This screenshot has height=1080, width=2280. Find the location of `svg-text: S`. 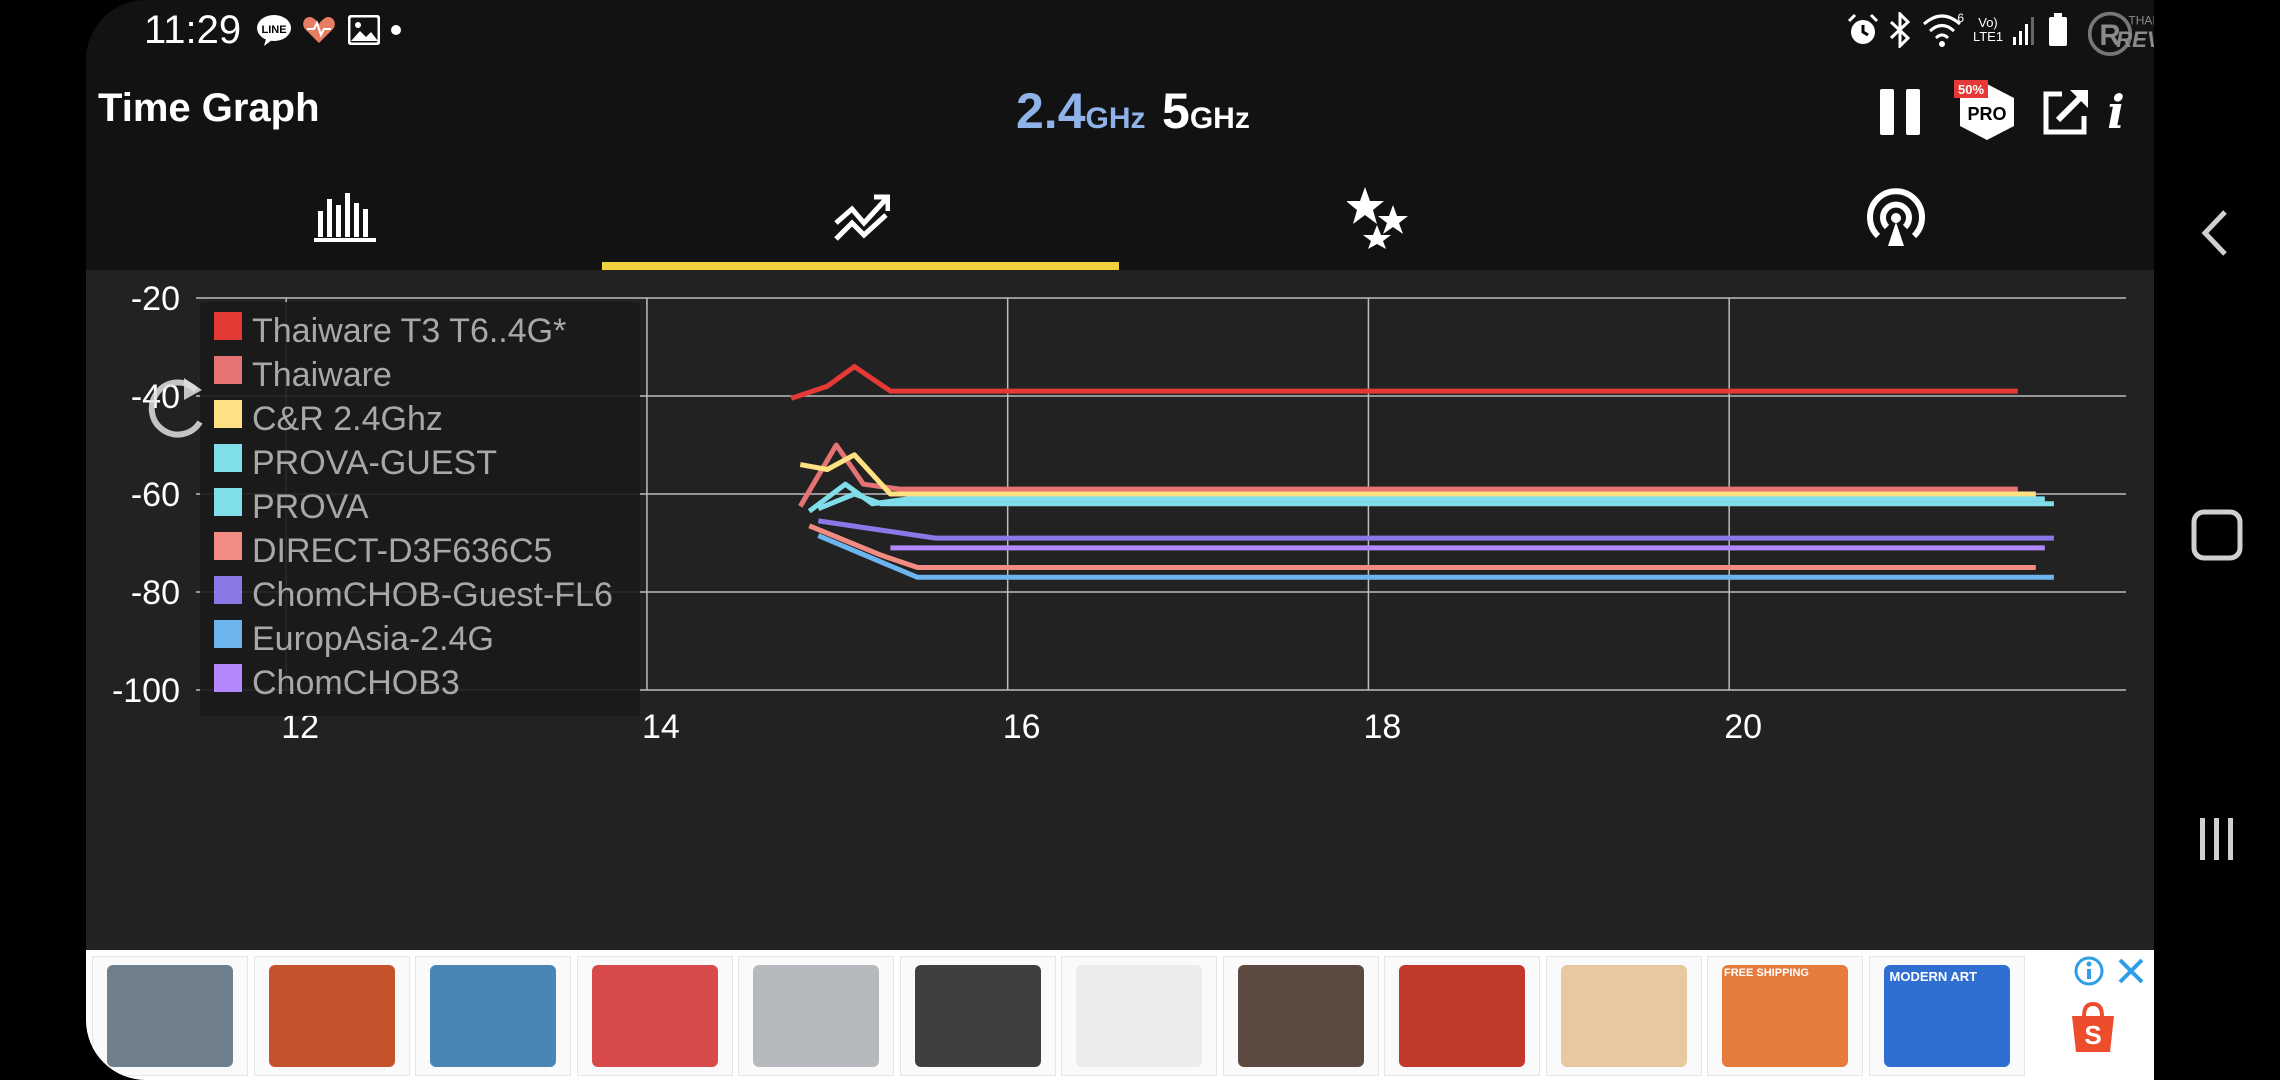

svg-text: S is located at coordinates (2092, 1035).